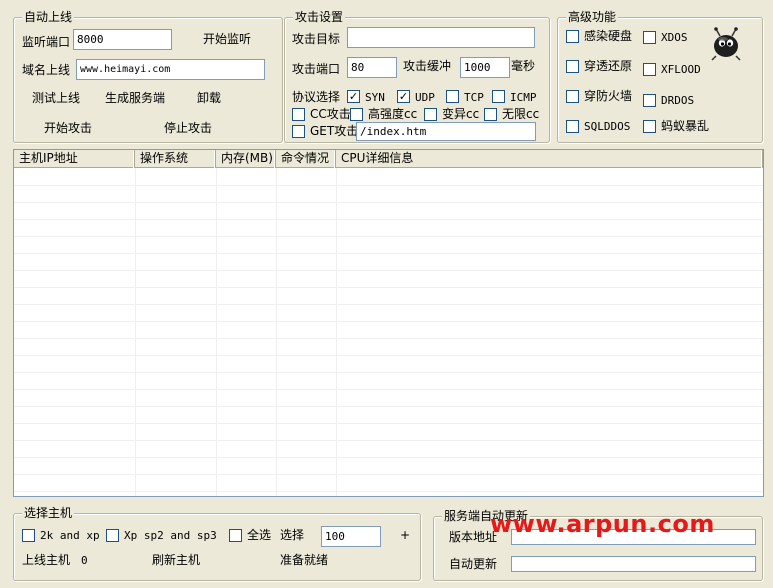 This screenshot has width=773, height=588. What do you see at coordinates (521, 114) in the screenshot?
I see `unlimited-cc-label: 无限cc` at bounding box center [521, 114].